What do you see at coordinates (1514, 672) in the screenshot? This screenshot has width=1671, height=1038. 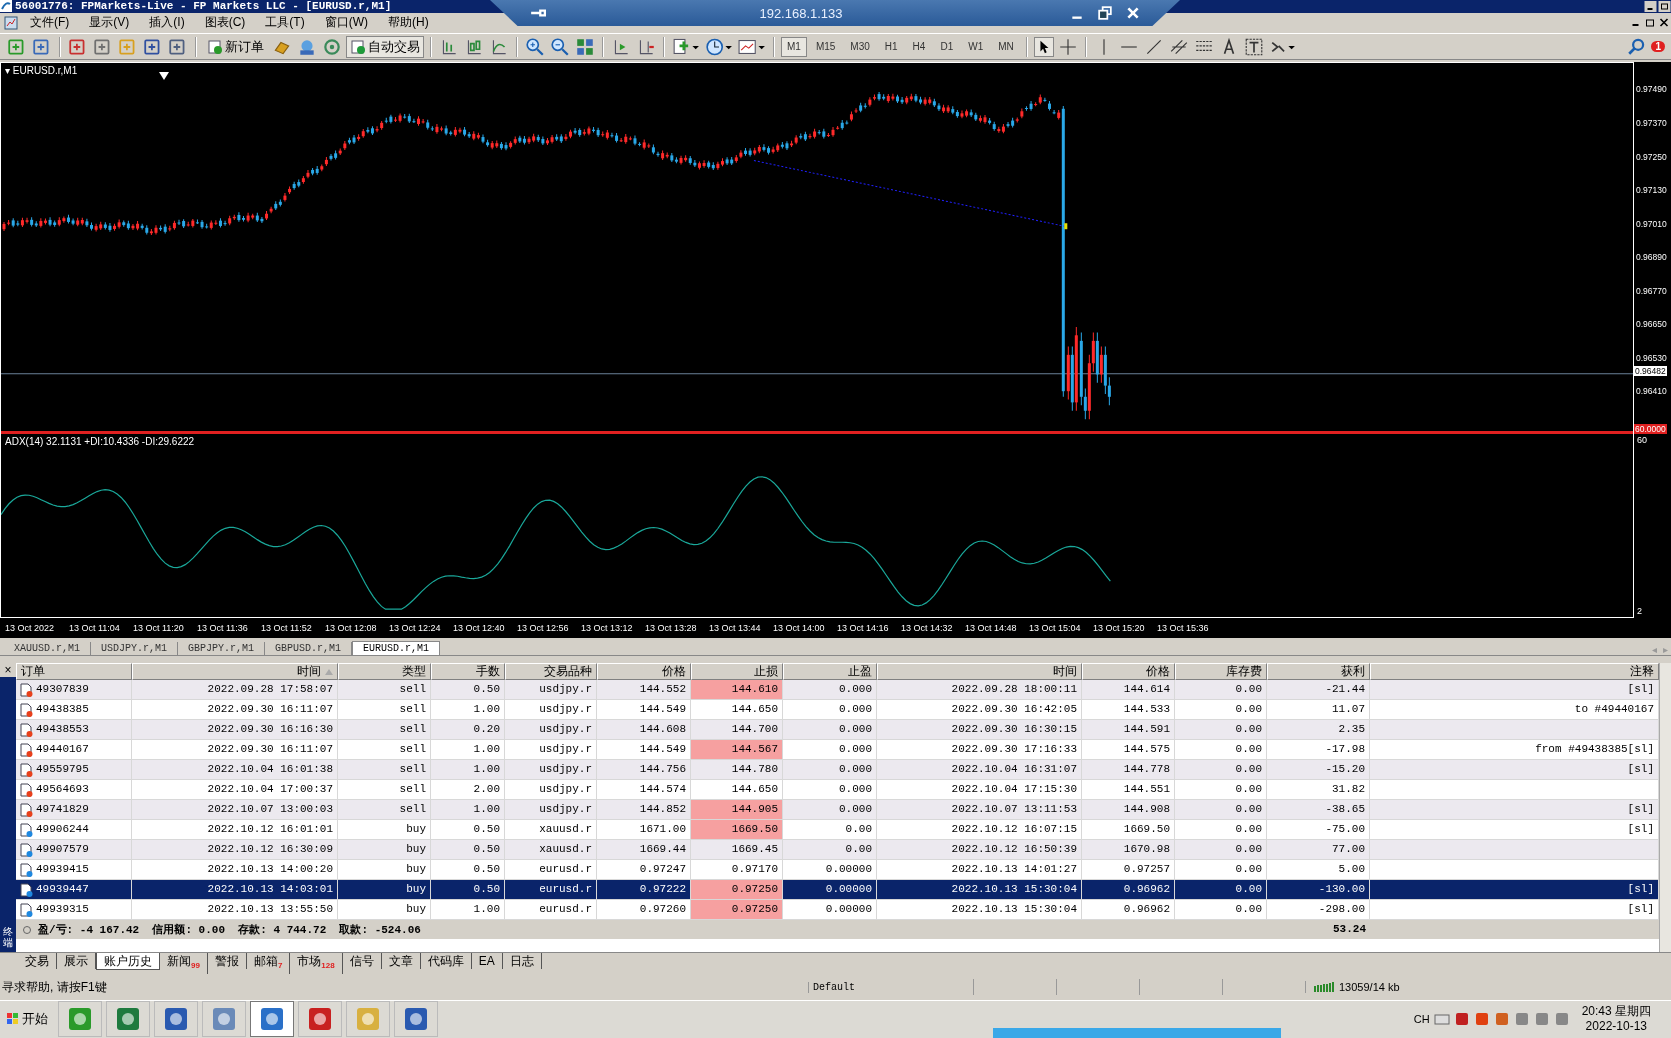 I see `column-header: 注释` at bounding box center [1514, 672].